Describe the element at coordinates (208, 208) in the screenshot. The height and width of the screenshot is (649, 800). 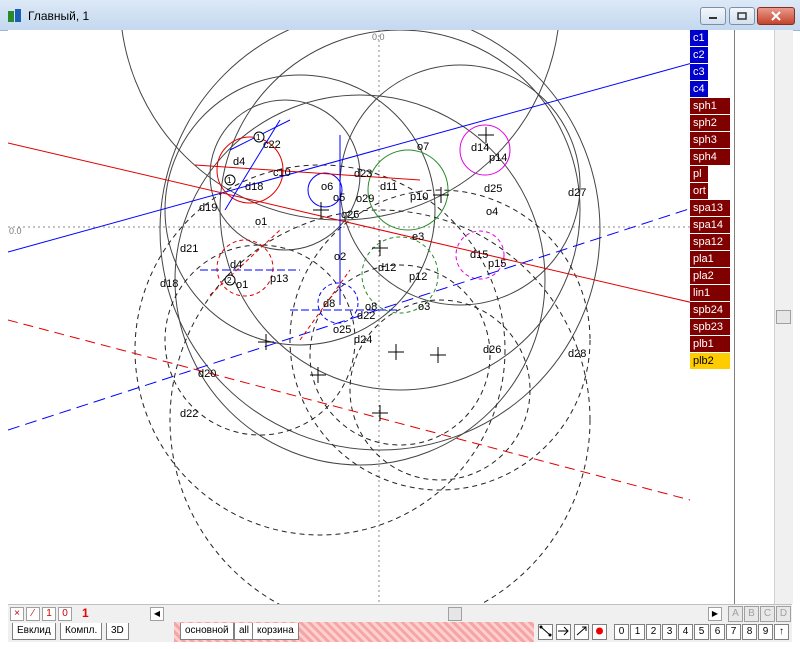
I see `label: d19` at that location.